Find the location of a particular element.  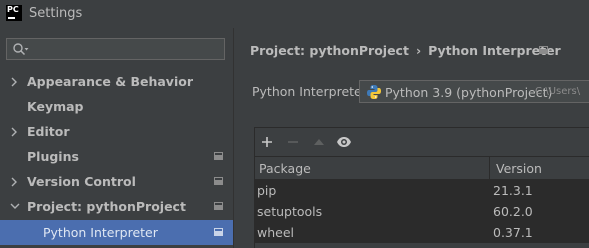

table-row: pip 21.3.1 is located at coordinates (422, 190).